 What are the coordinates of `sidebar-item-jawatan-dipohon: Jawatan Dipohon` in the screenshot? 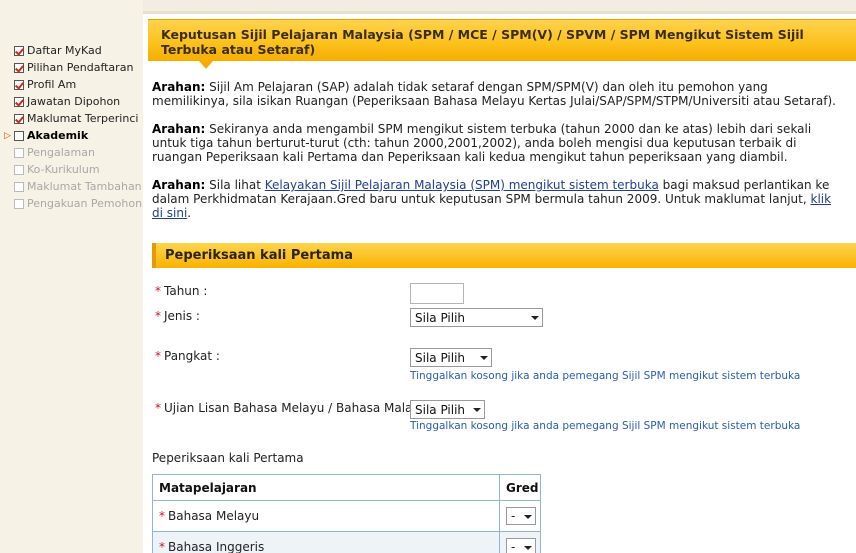 It's located at (67, 101).